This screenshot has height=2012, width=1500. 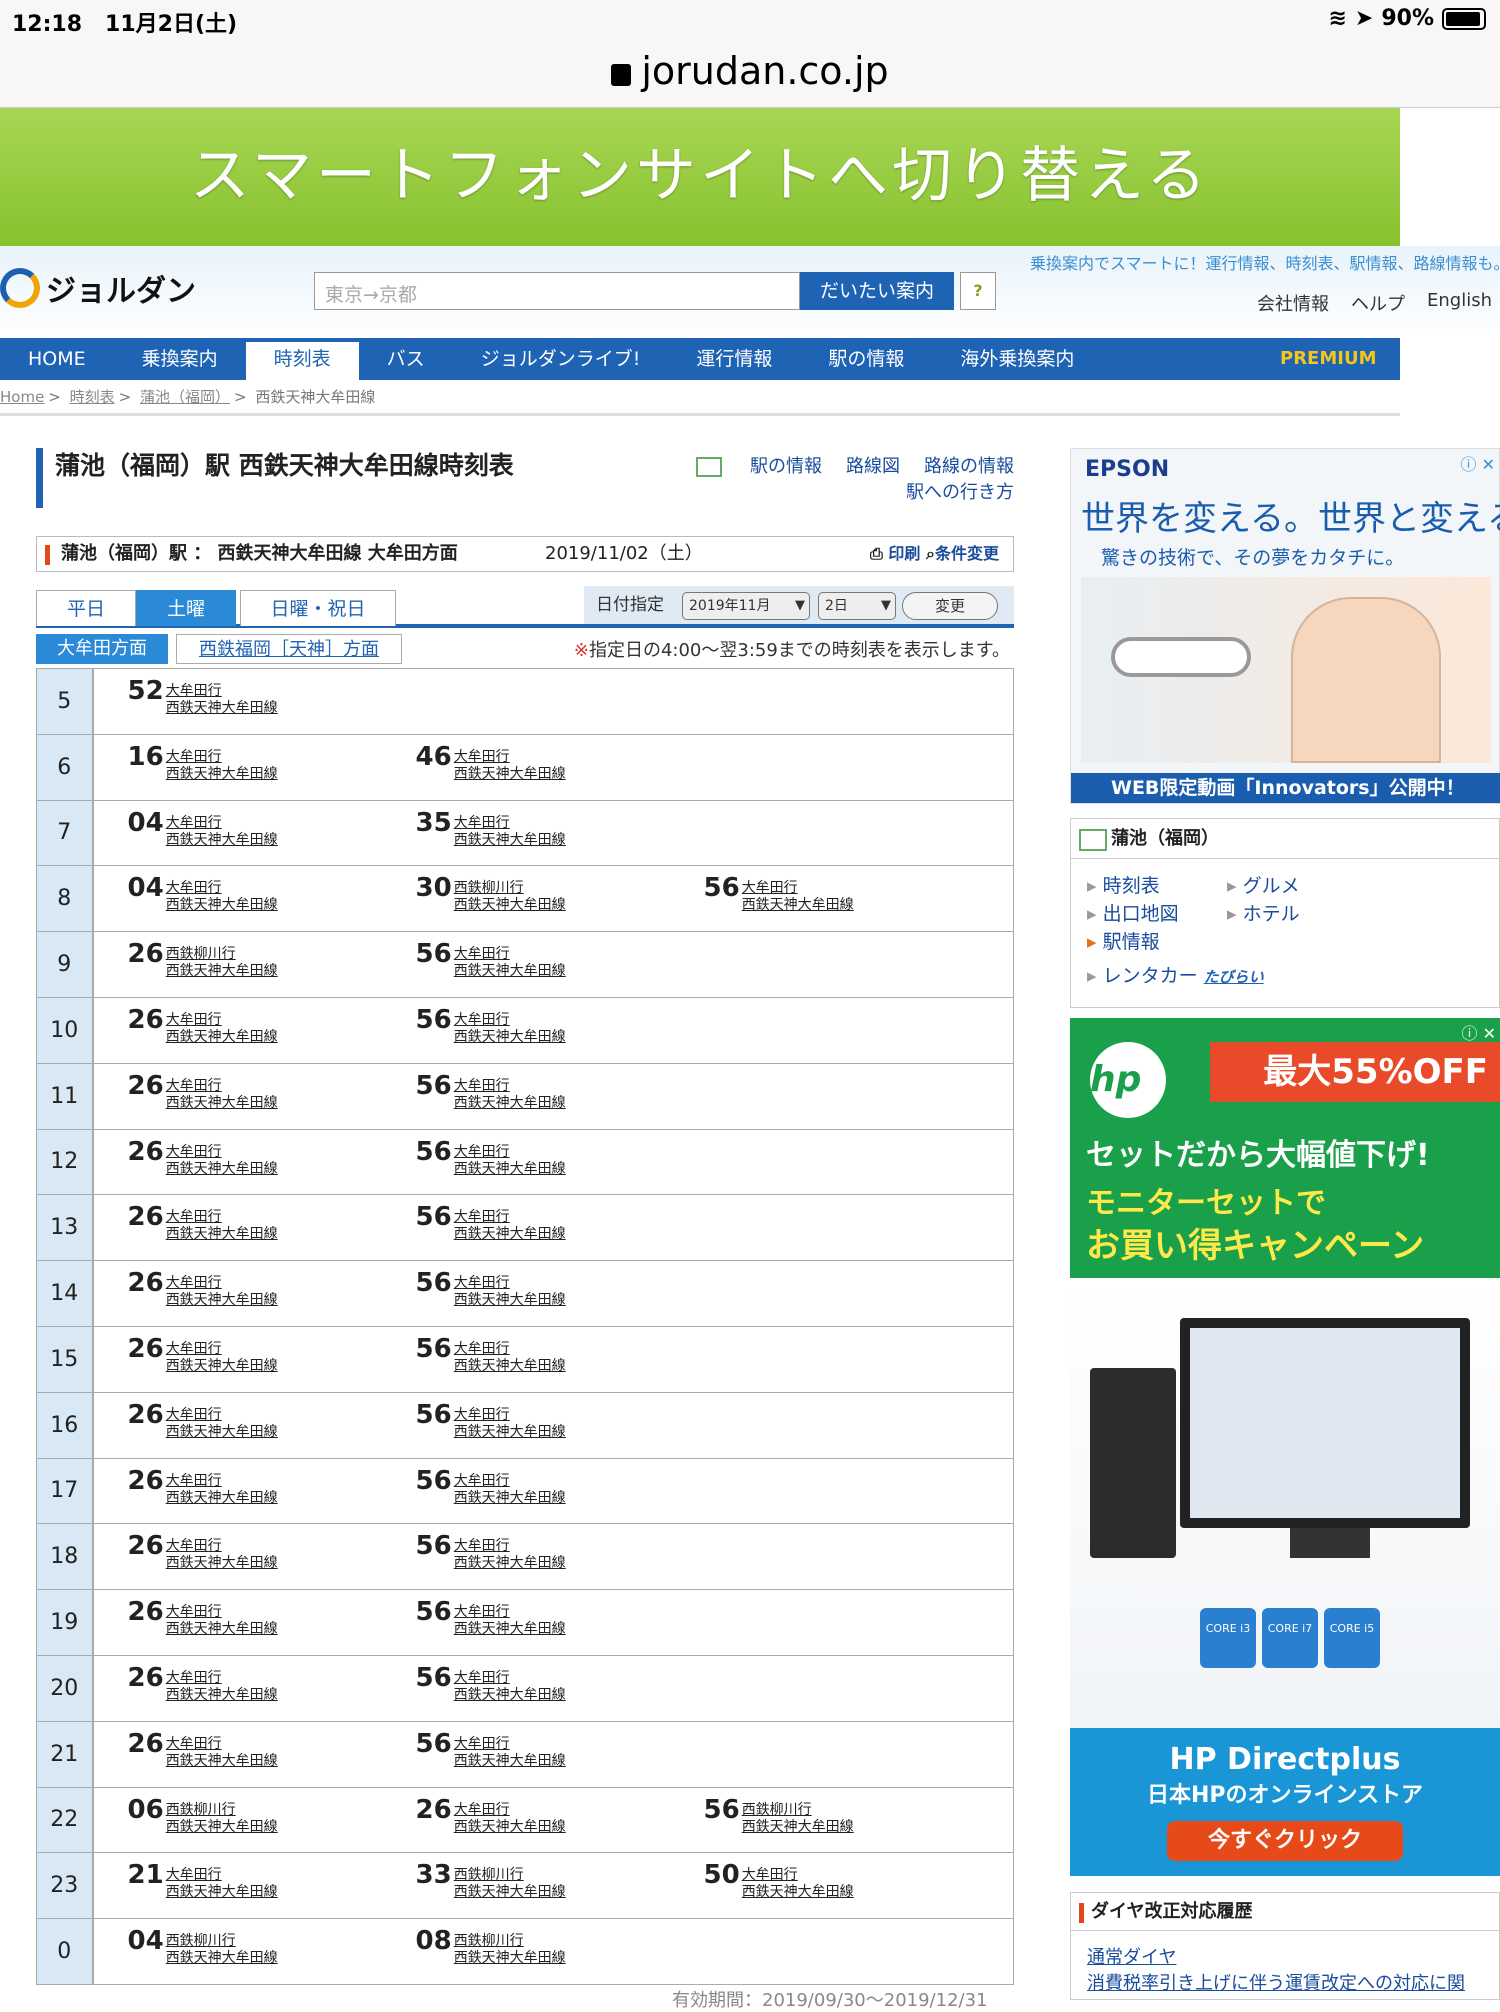 I want to click on nav-premium: PREMIUM, so click(x=1340, y=359).